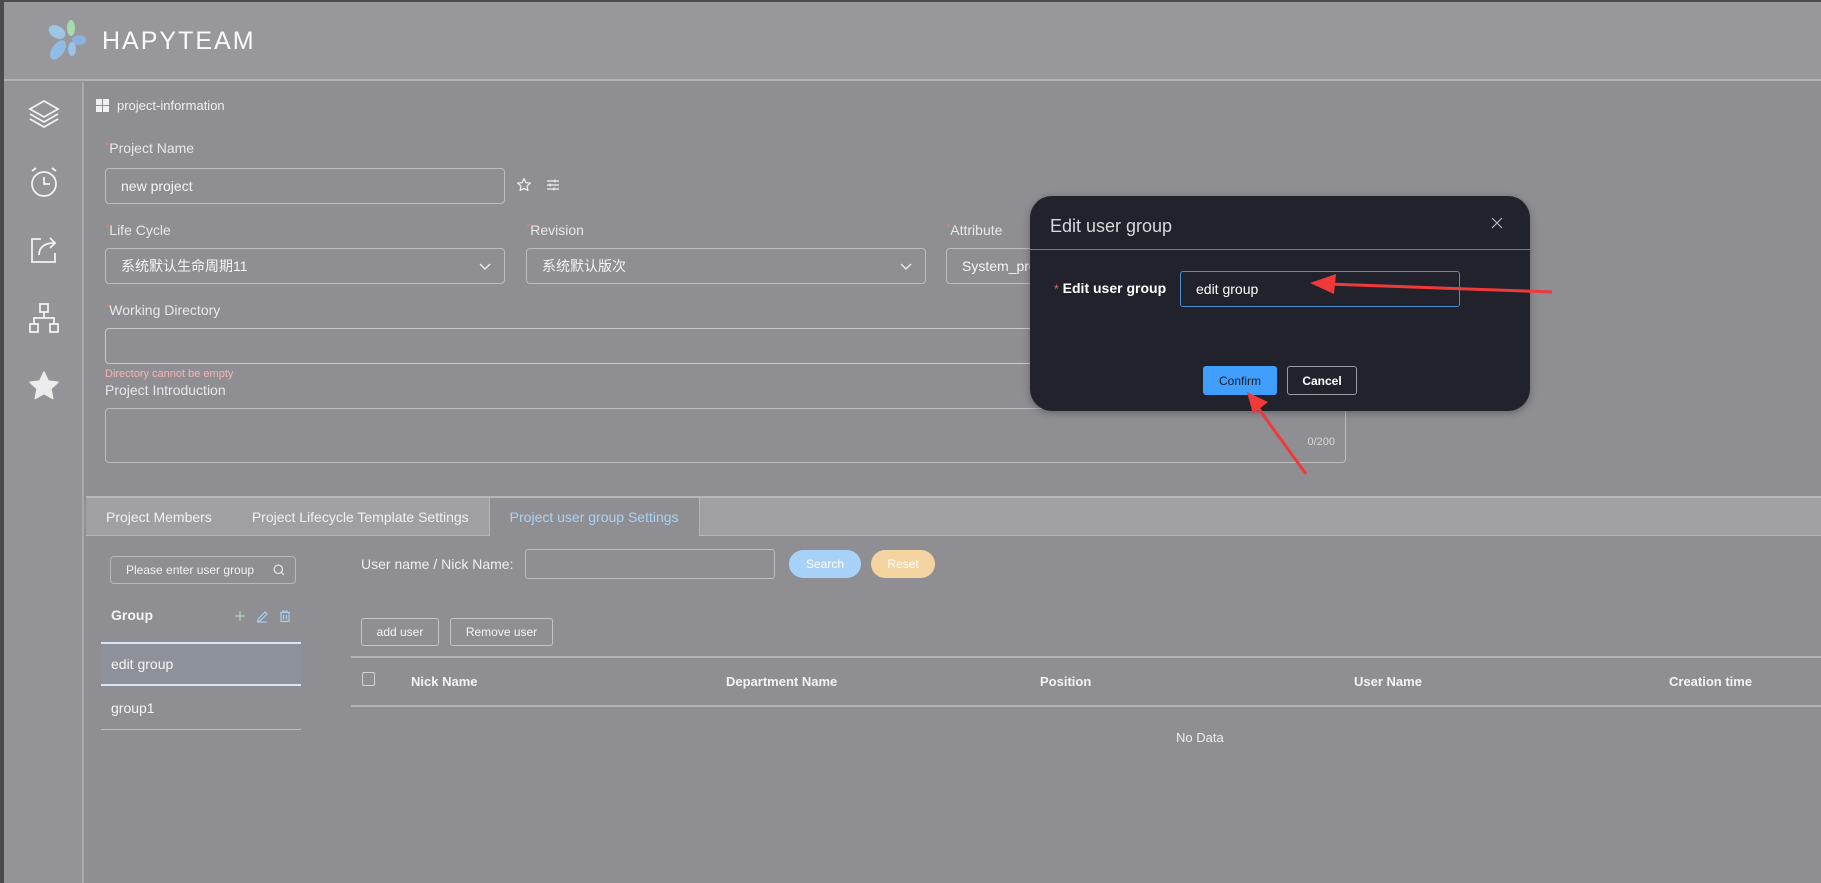 This screenshot has height=883, width=1821. Describe the element at coordinates (44, 482) in the screenshot. I see `sidebar` at that location.